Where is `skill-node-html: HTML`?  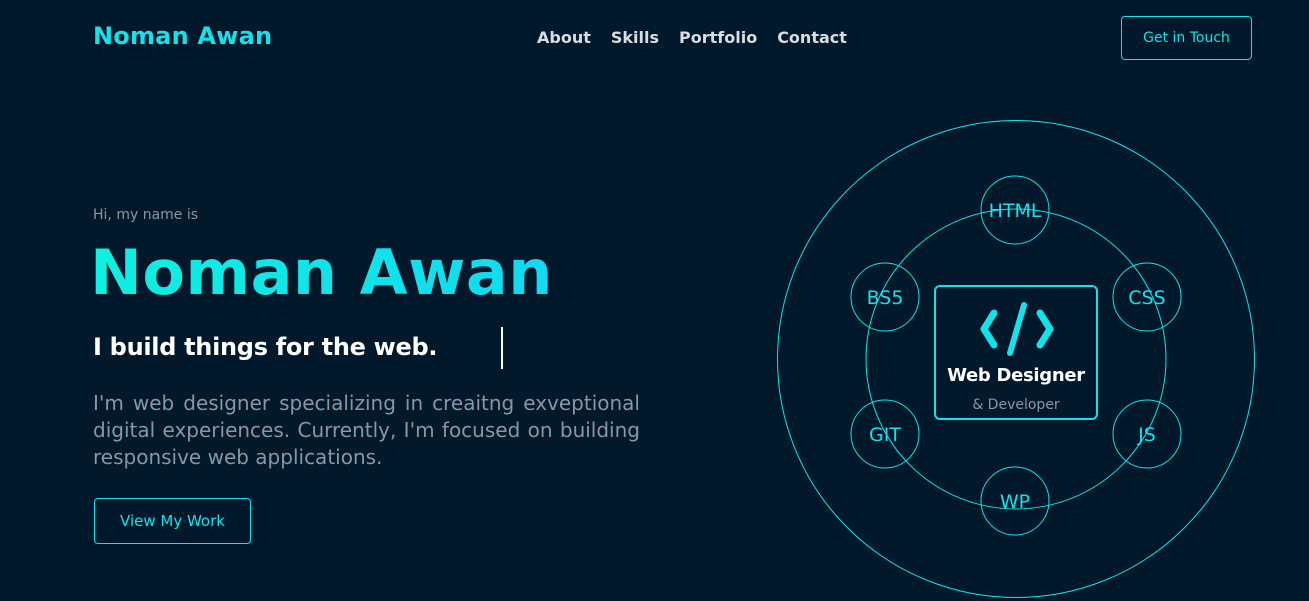 skill-node-html: HTML is located at coordinates (1015, 210).